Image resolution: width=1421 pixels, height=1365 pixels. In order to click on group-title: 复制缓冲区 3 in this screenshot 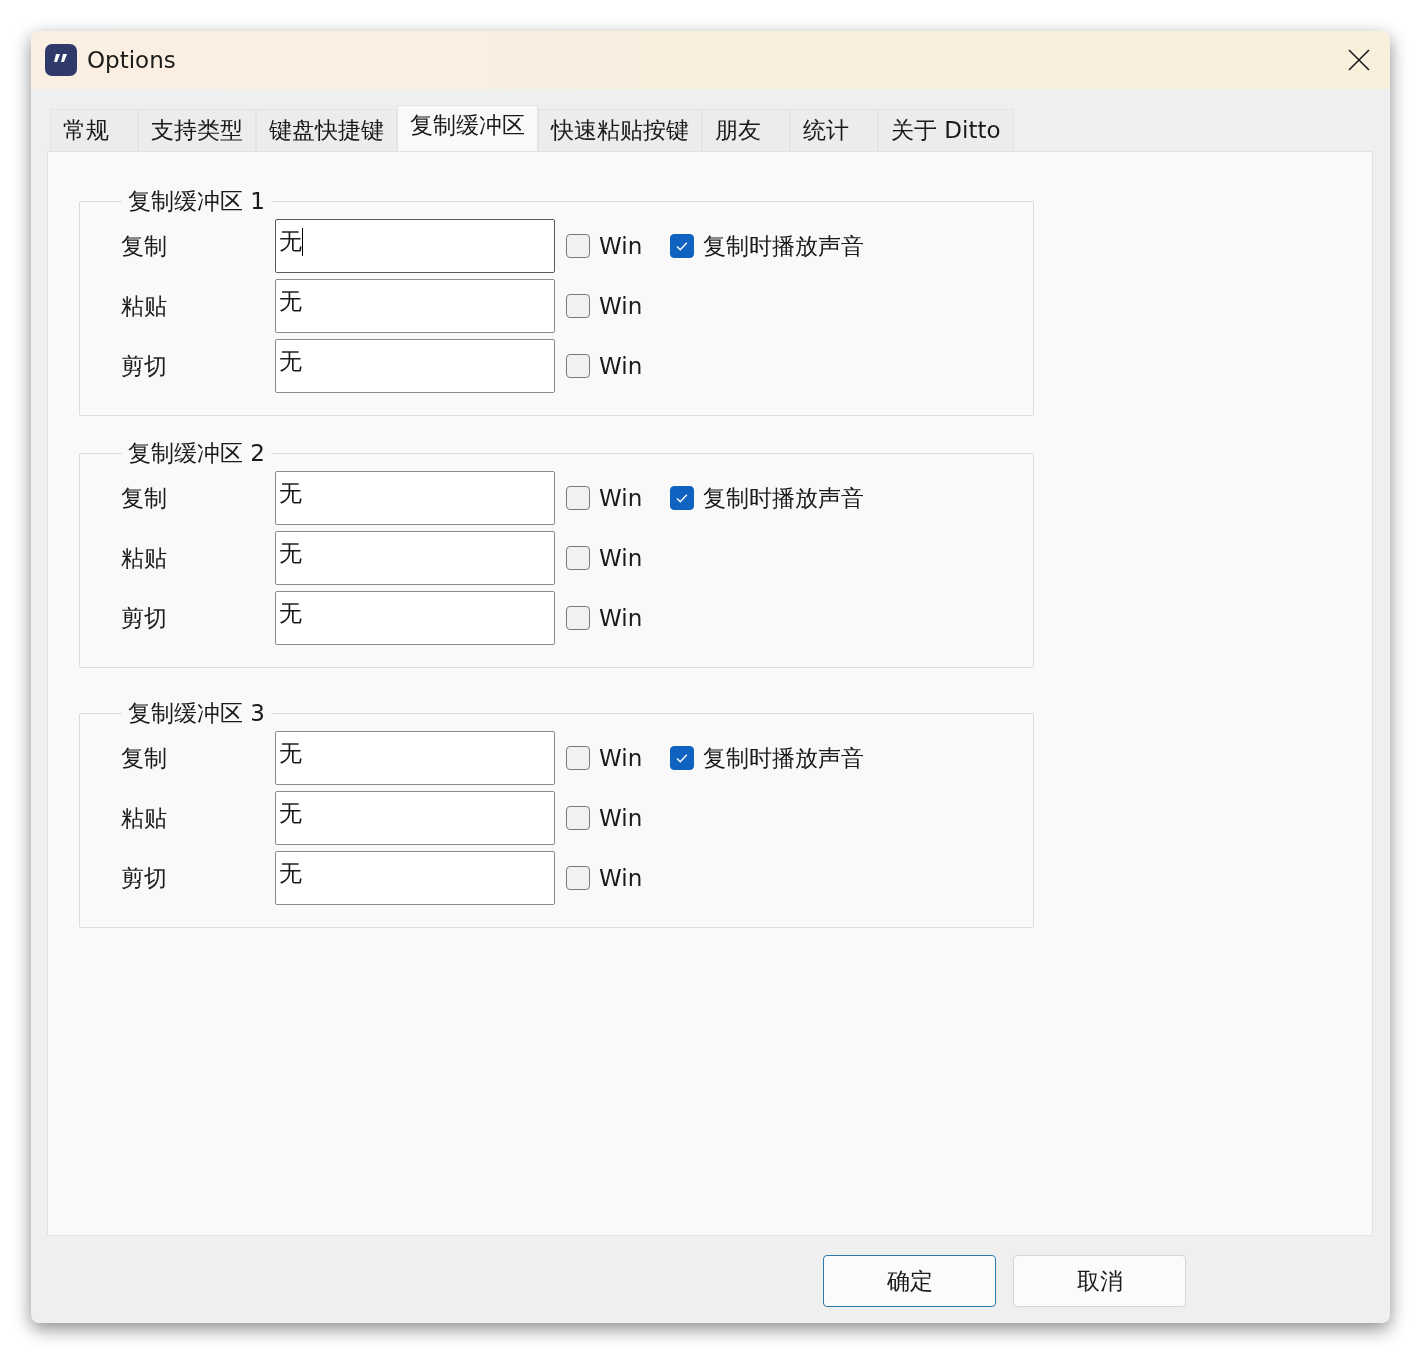, I will do `click(196, 713)`.